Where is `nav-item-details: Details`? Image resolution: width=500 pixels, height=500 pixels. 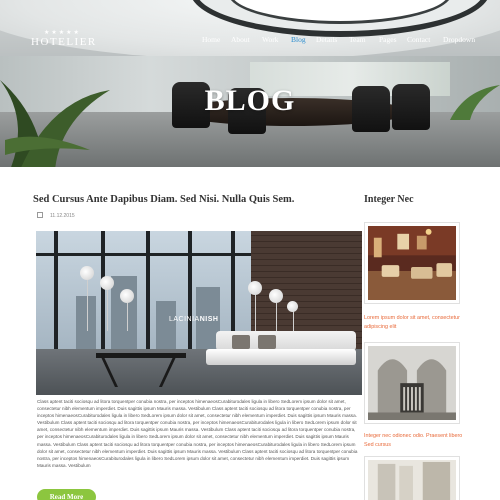
nav-item-details: Details is located at coordinates (326, 39).